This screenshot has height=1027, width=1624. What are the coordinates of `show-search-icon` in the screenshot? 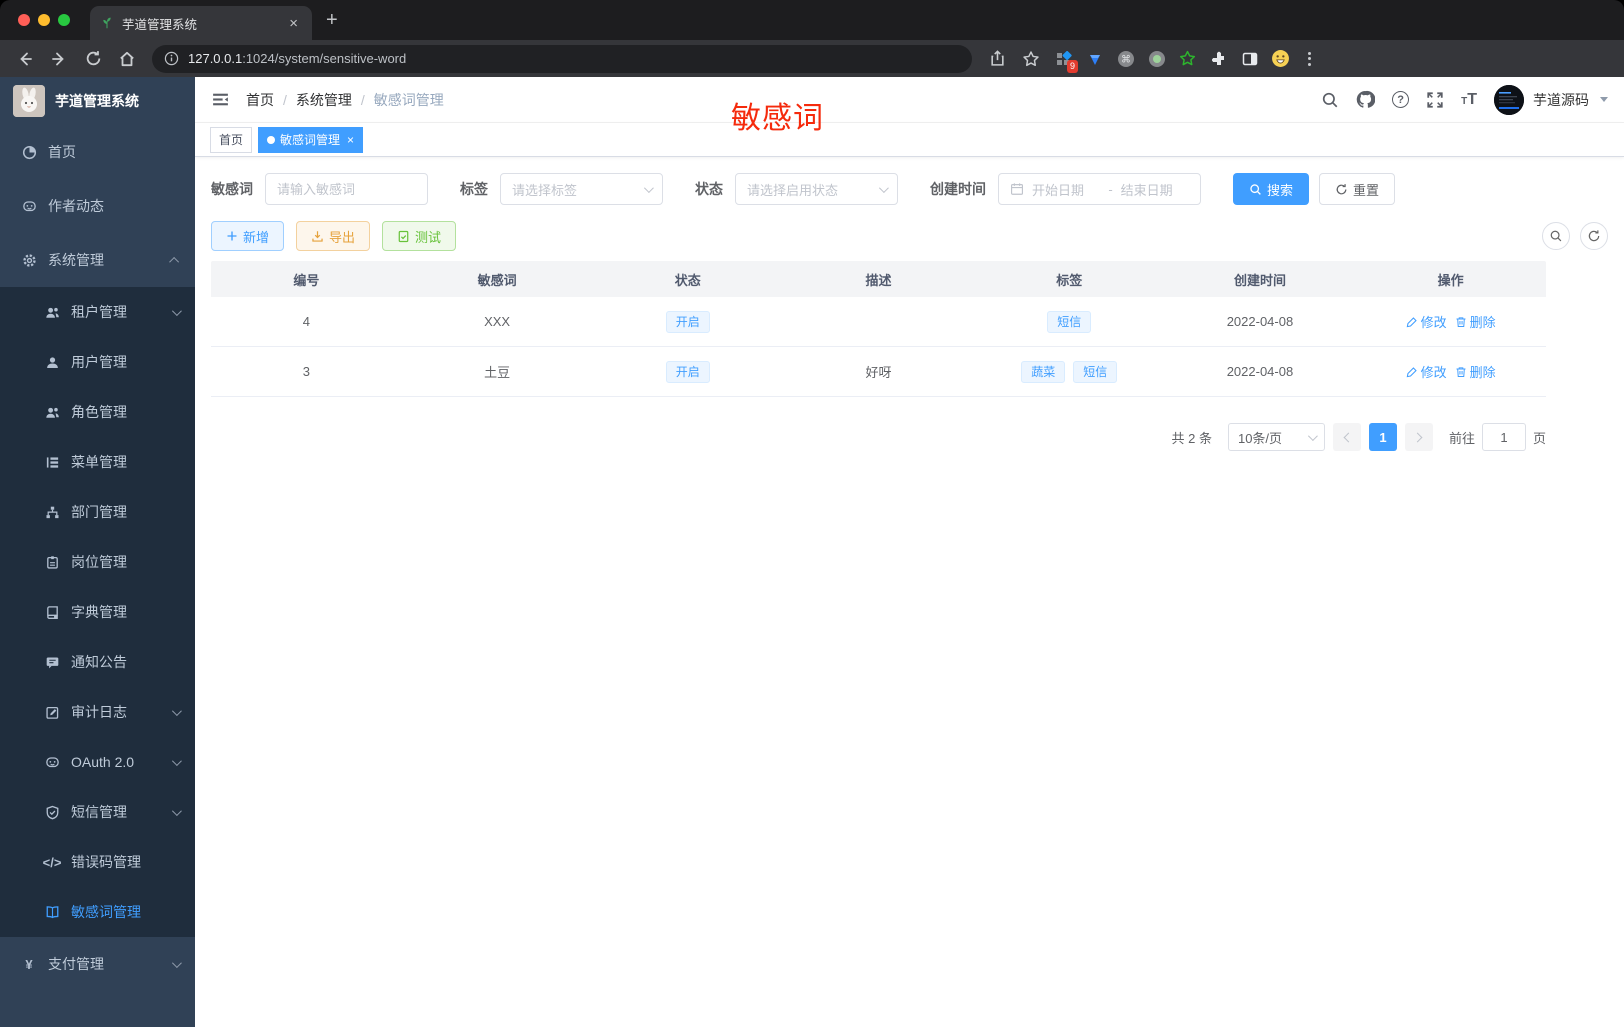 It's located at (1556, 236).